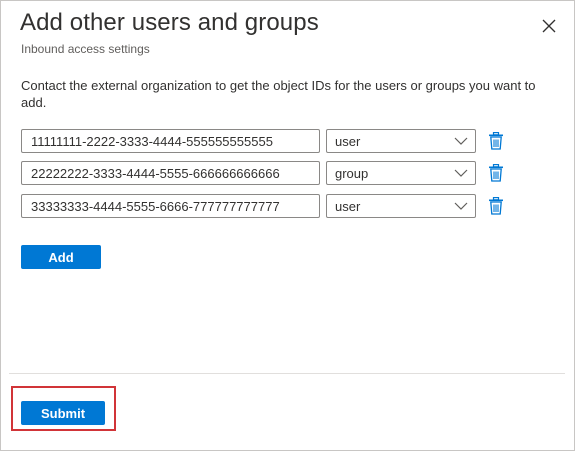 The image size is (575, 451). I want to click on dialog-title: Add other users and groups, so click(169, 22).